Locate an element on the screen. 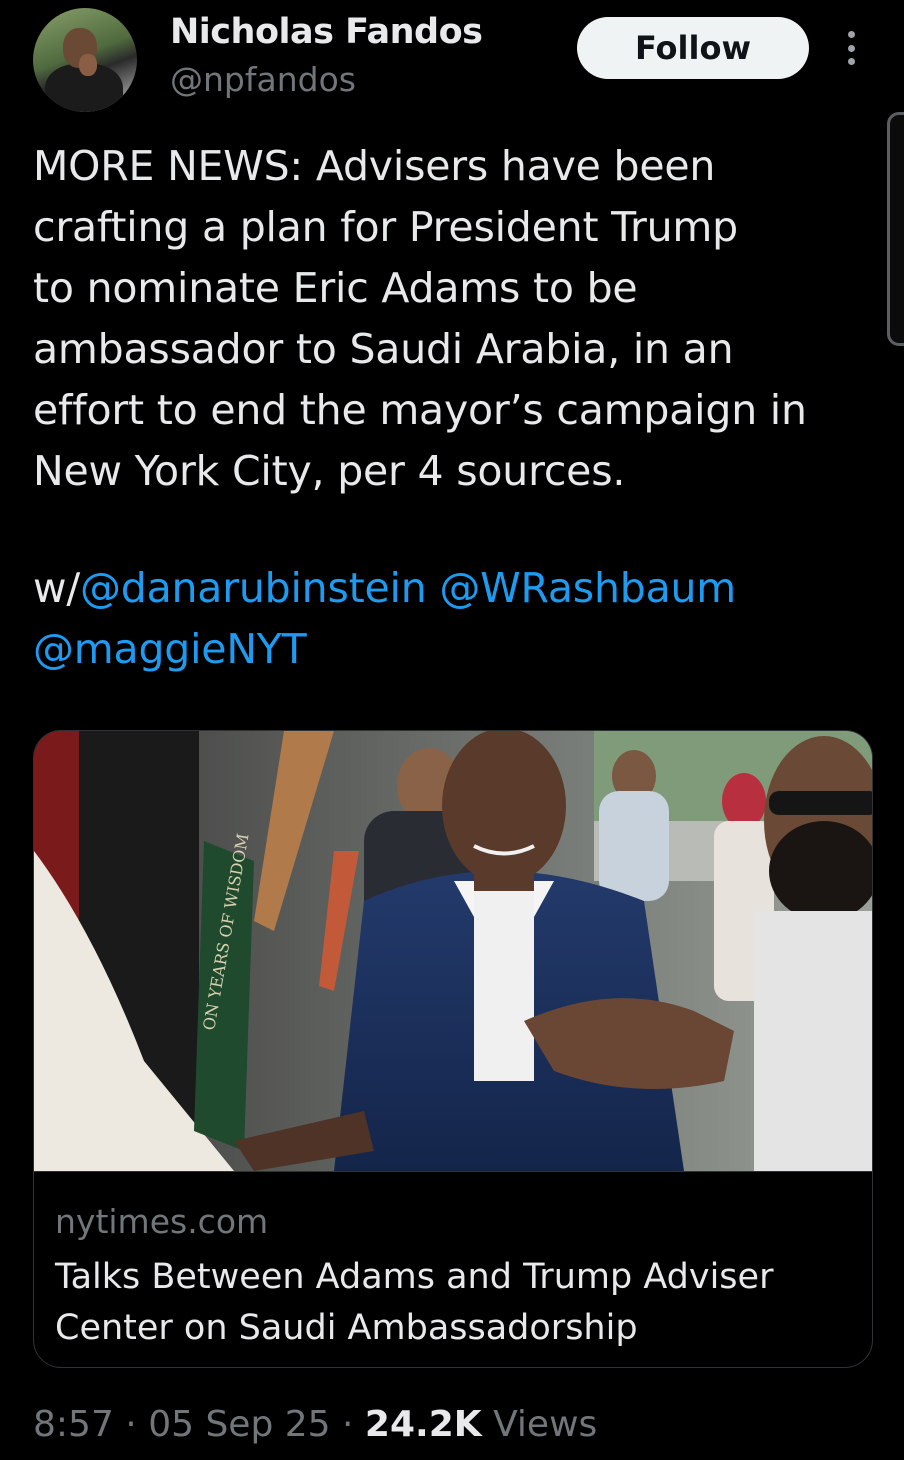 The width and height of the screenshot is (904, 1460). views-label: Views is located at coordinates (545, 1424).